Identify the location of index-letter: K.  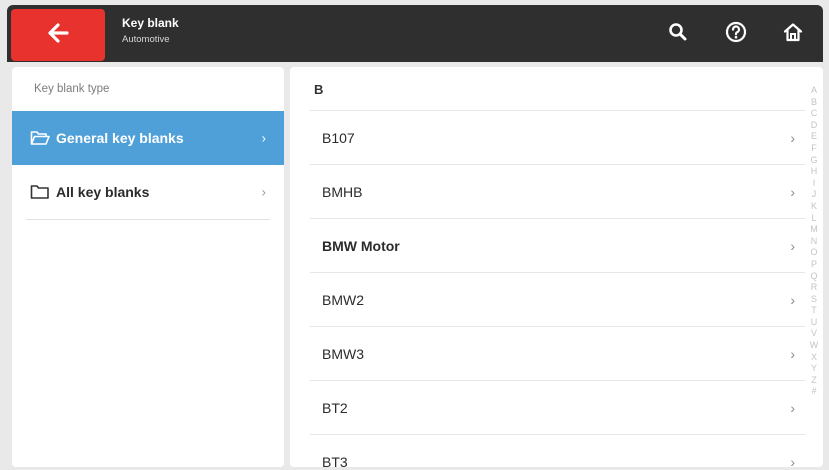
(814, 207).